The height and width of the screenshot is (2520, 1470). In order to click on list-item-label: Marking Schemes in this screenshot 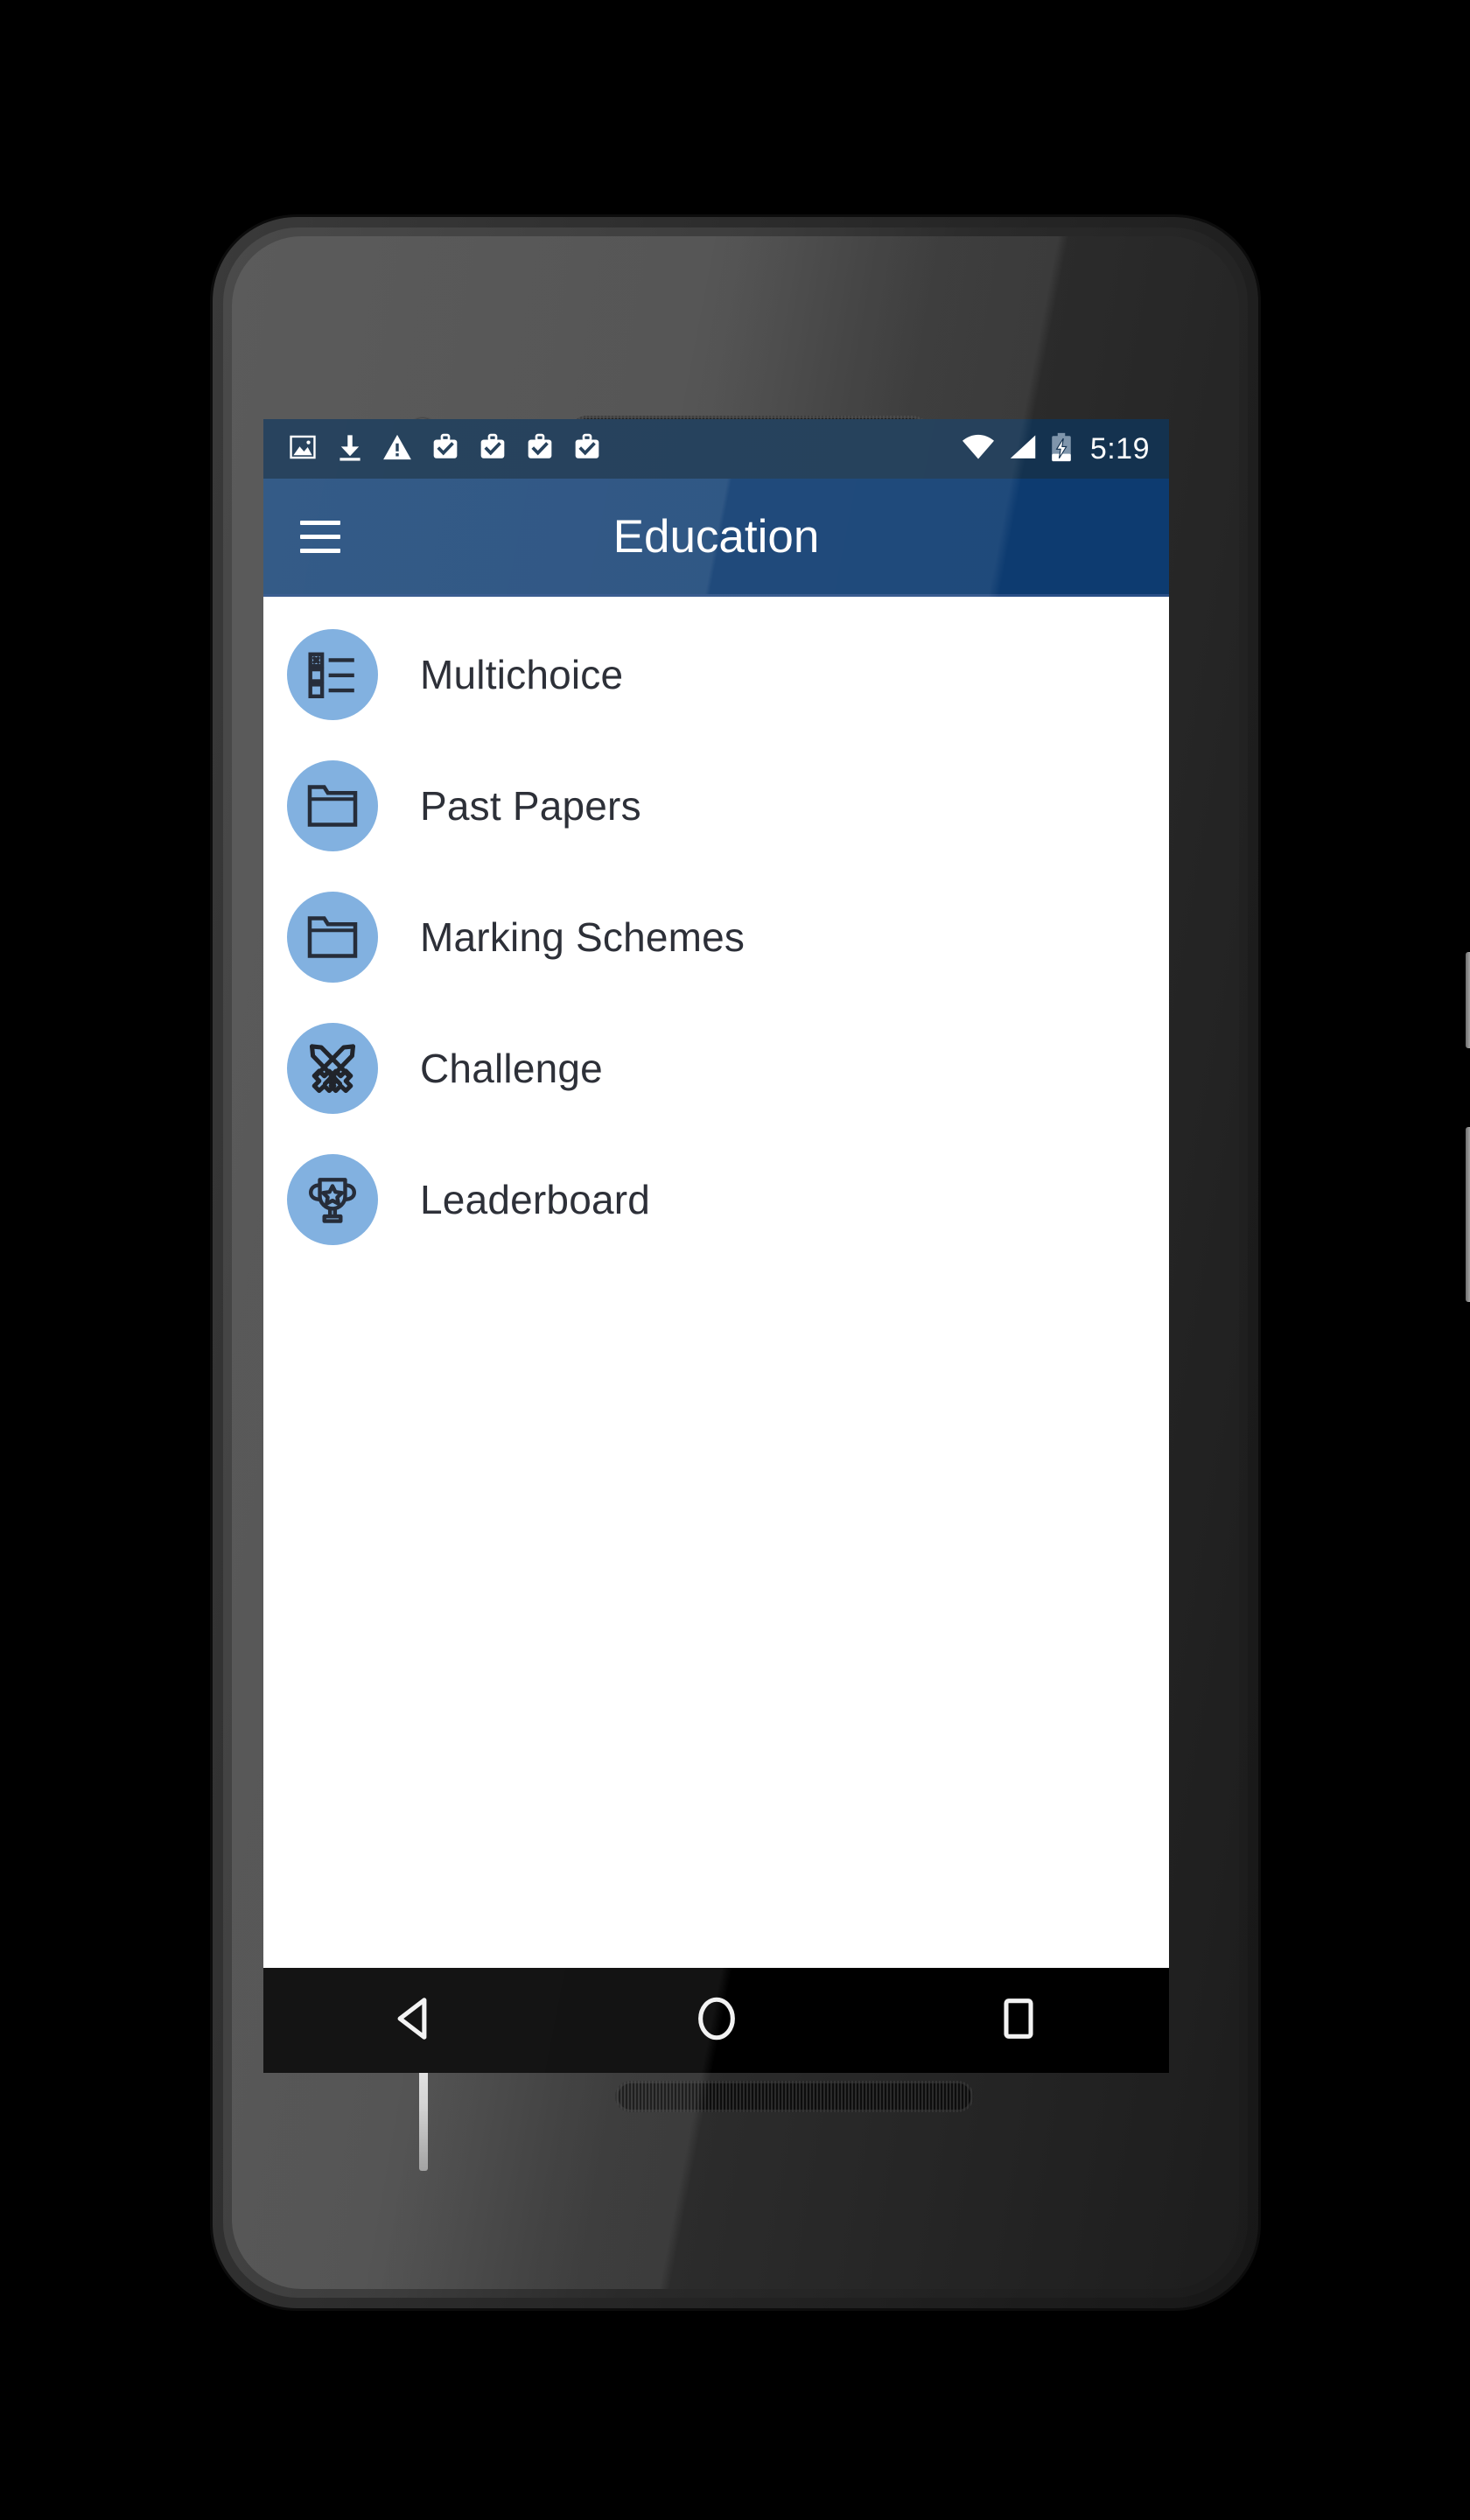, I will do `click(583, 937)`.